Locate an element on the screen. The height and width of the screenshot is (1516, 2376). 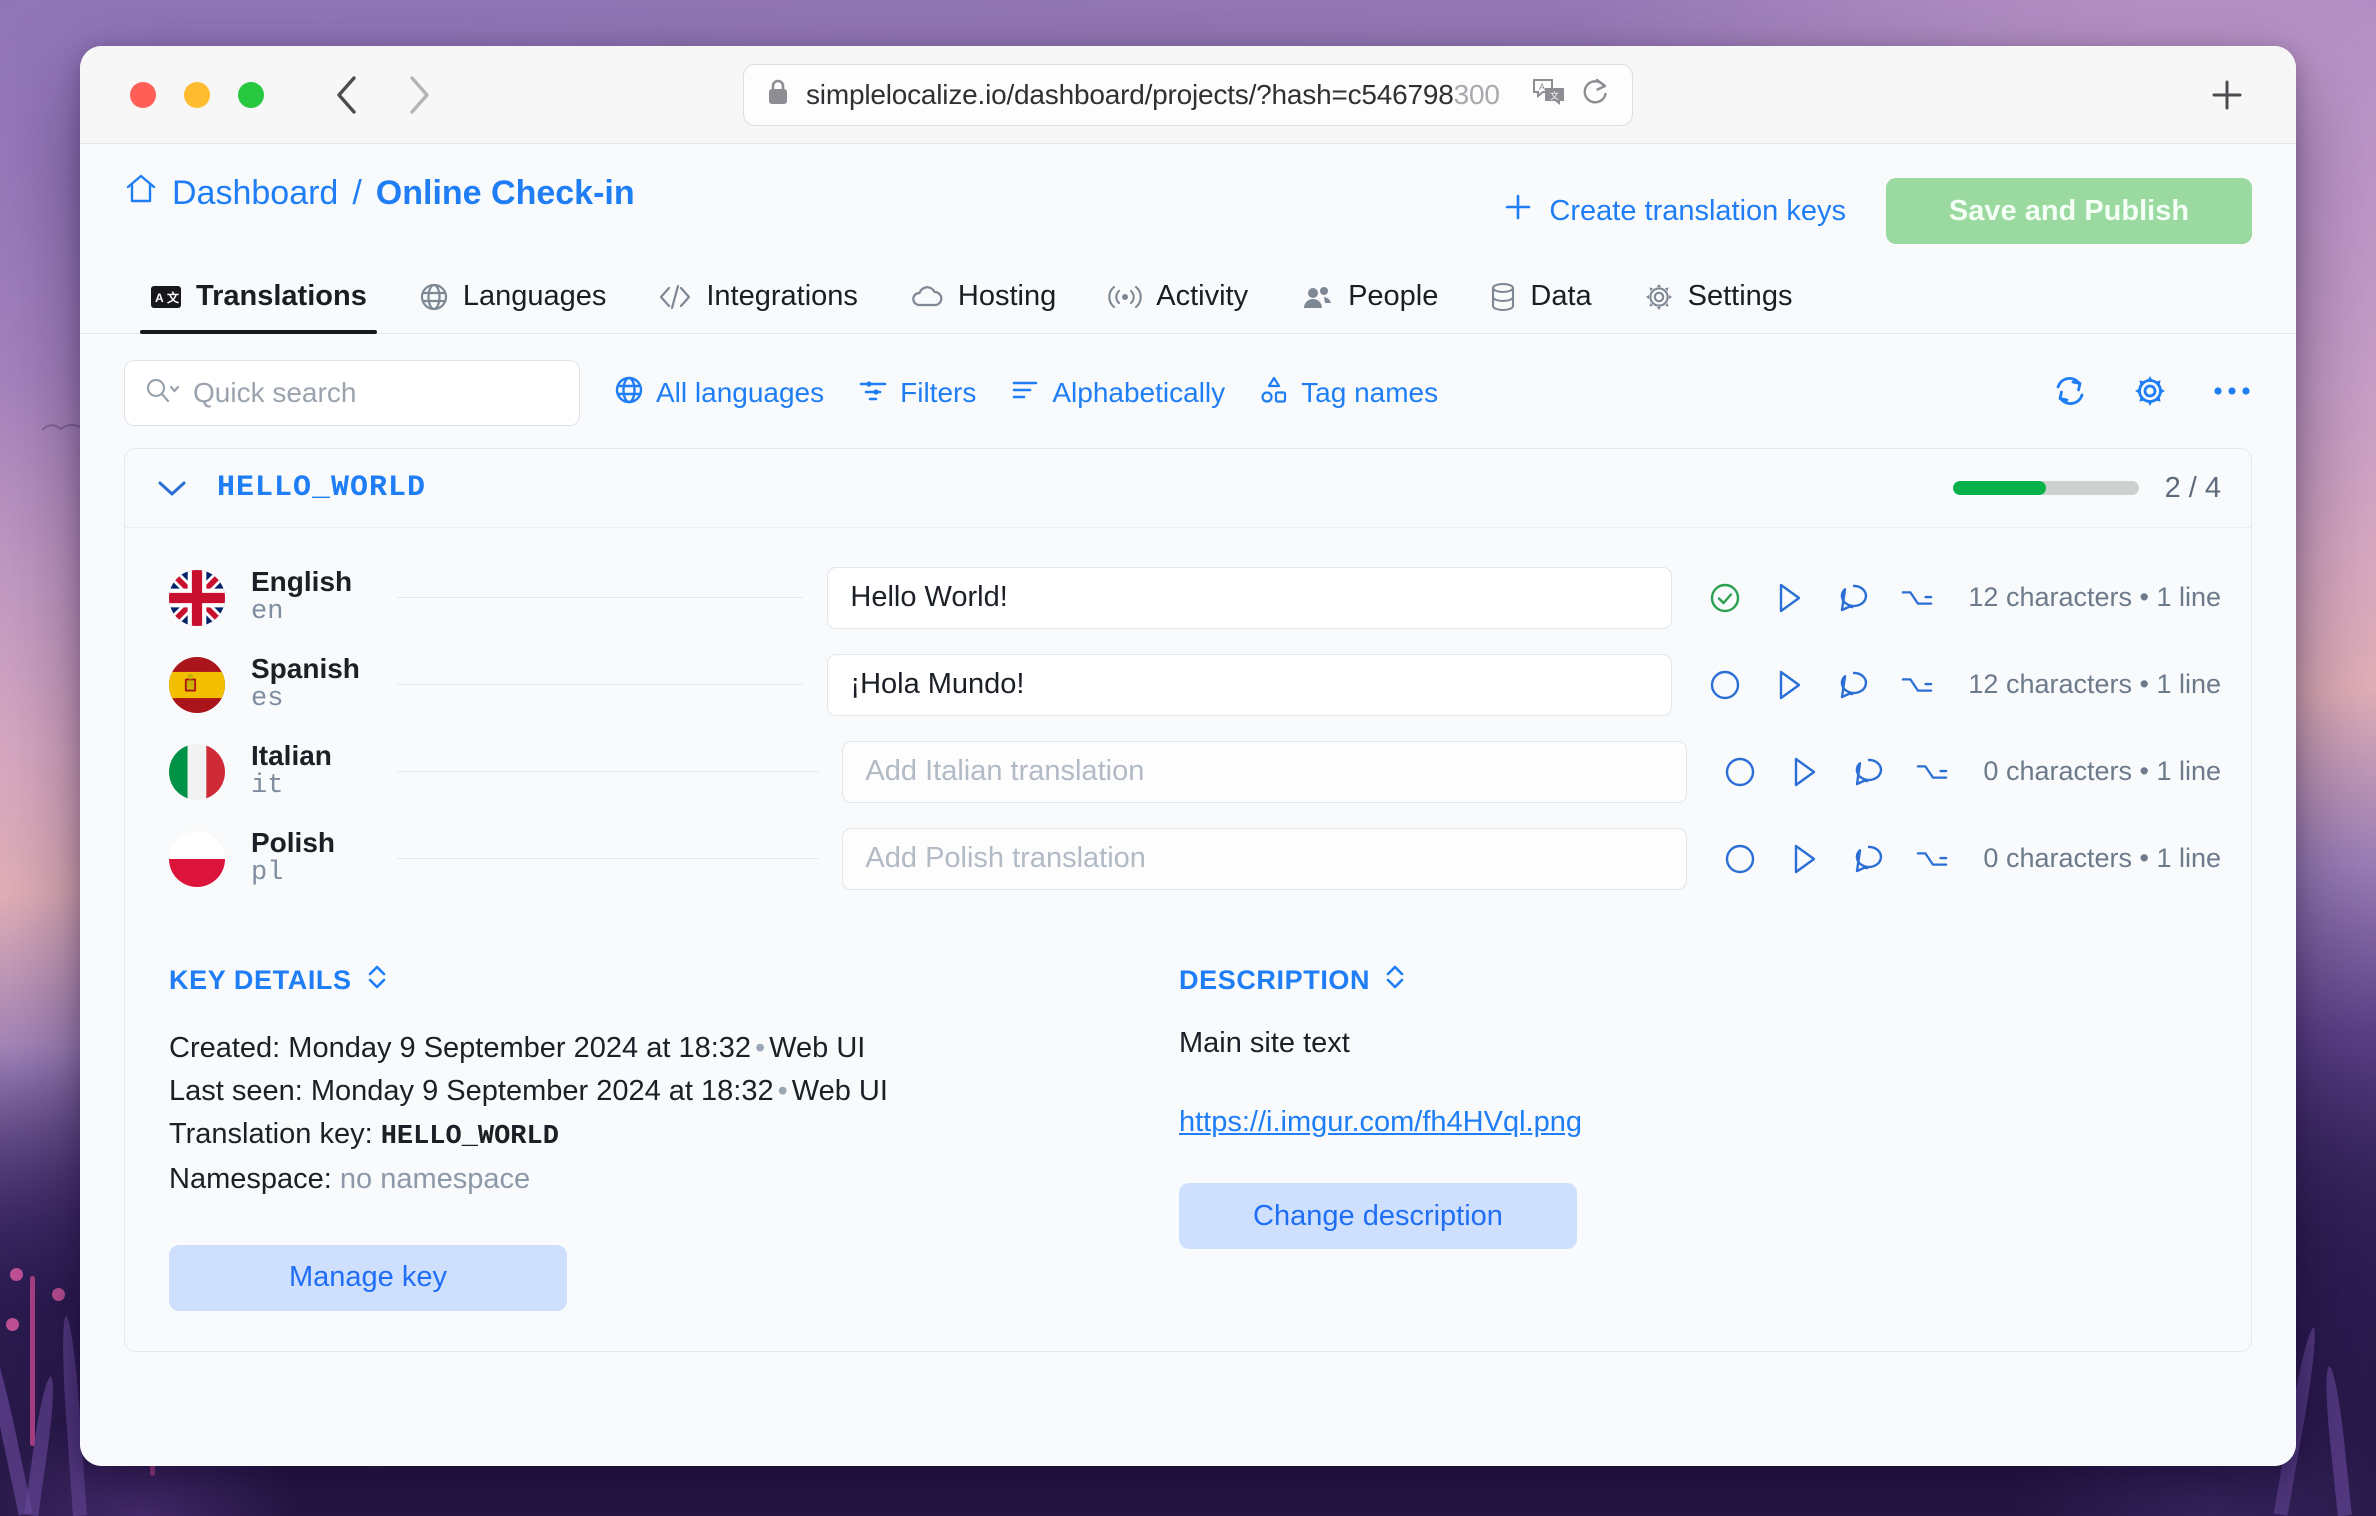
tag-icon is located at coordinates (1274, 393).